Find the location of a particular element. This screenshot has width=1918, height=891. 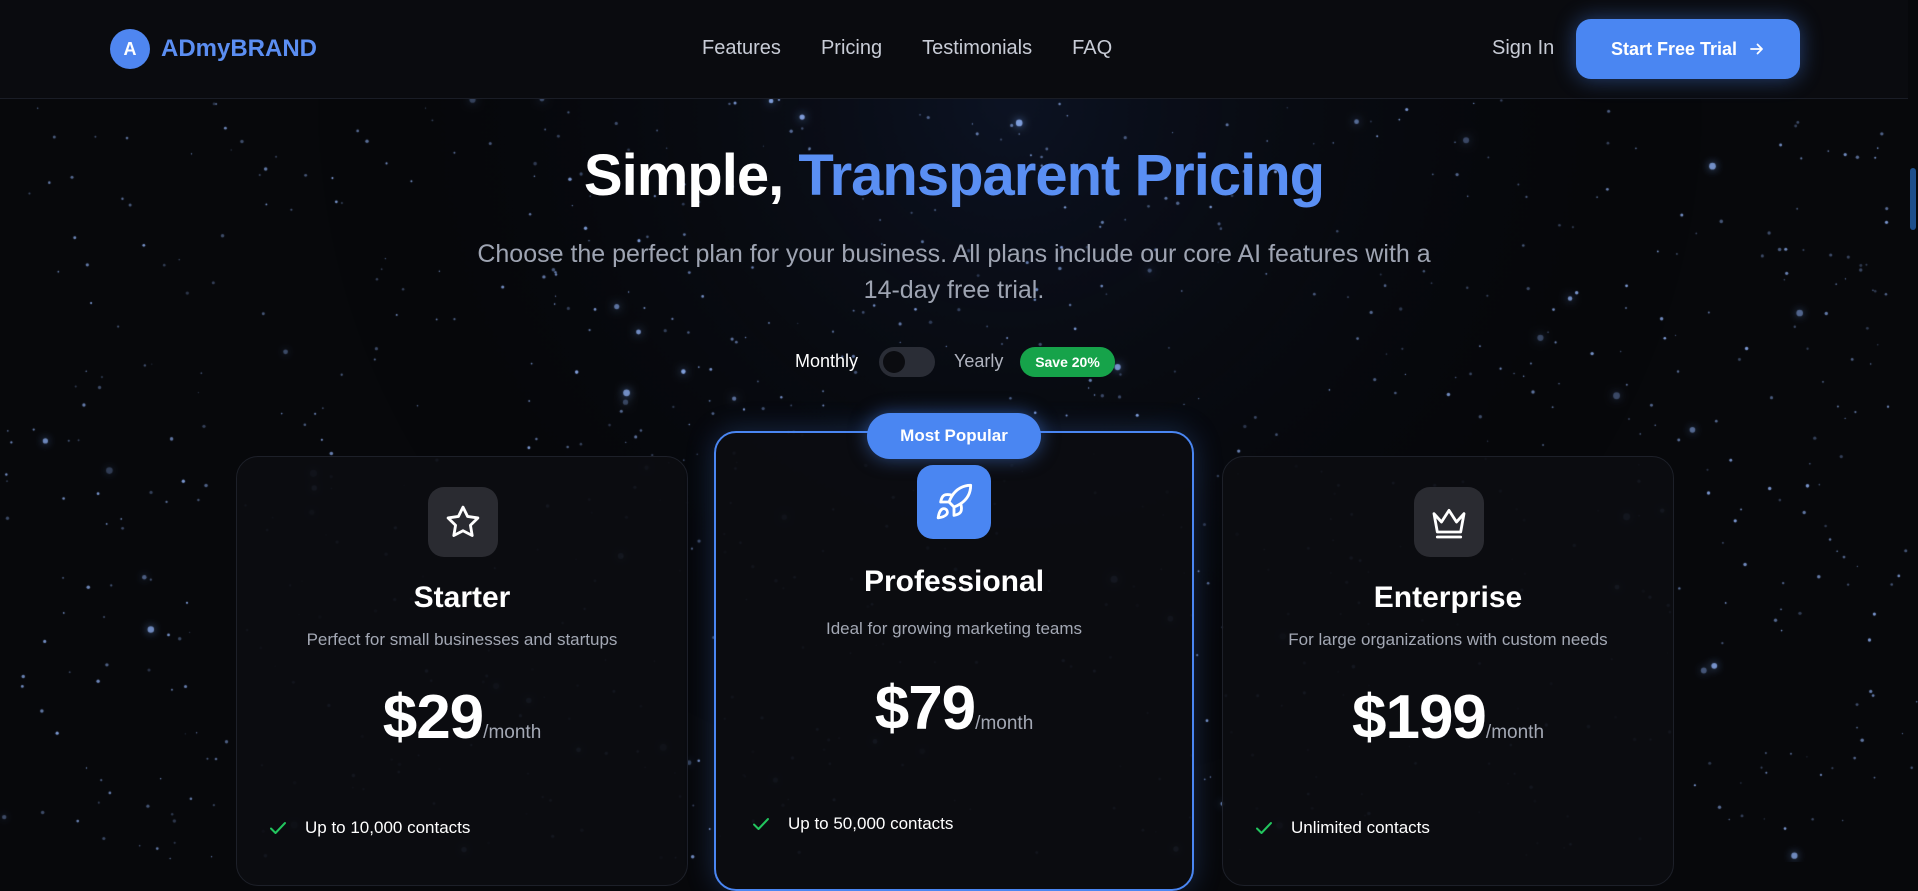

plan-price-row: $29/month is located at coordinates (462, 717).